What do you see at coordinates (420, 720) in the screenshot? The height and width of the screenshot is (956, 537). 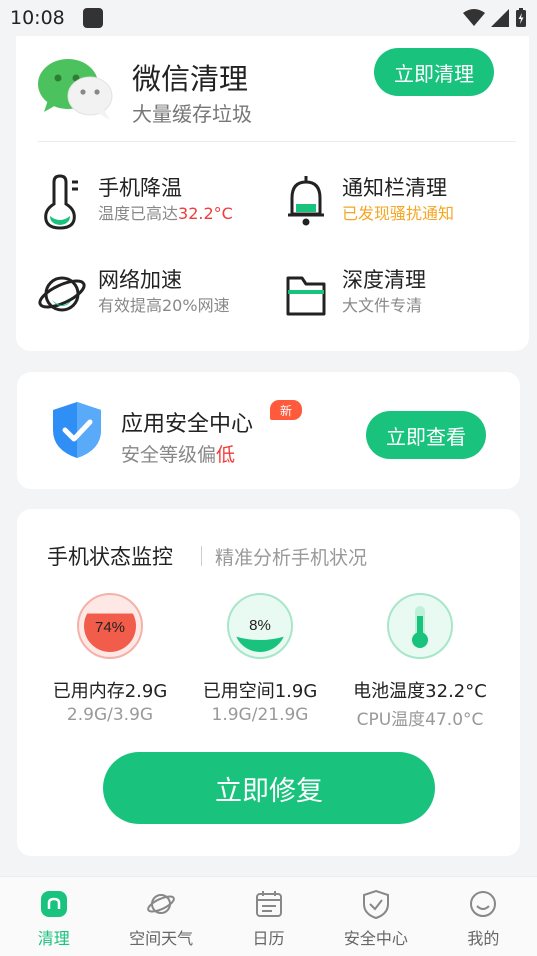 I see `cpu-temp-detail: CPU温度47.0°C` at bounding box center [420, 720].